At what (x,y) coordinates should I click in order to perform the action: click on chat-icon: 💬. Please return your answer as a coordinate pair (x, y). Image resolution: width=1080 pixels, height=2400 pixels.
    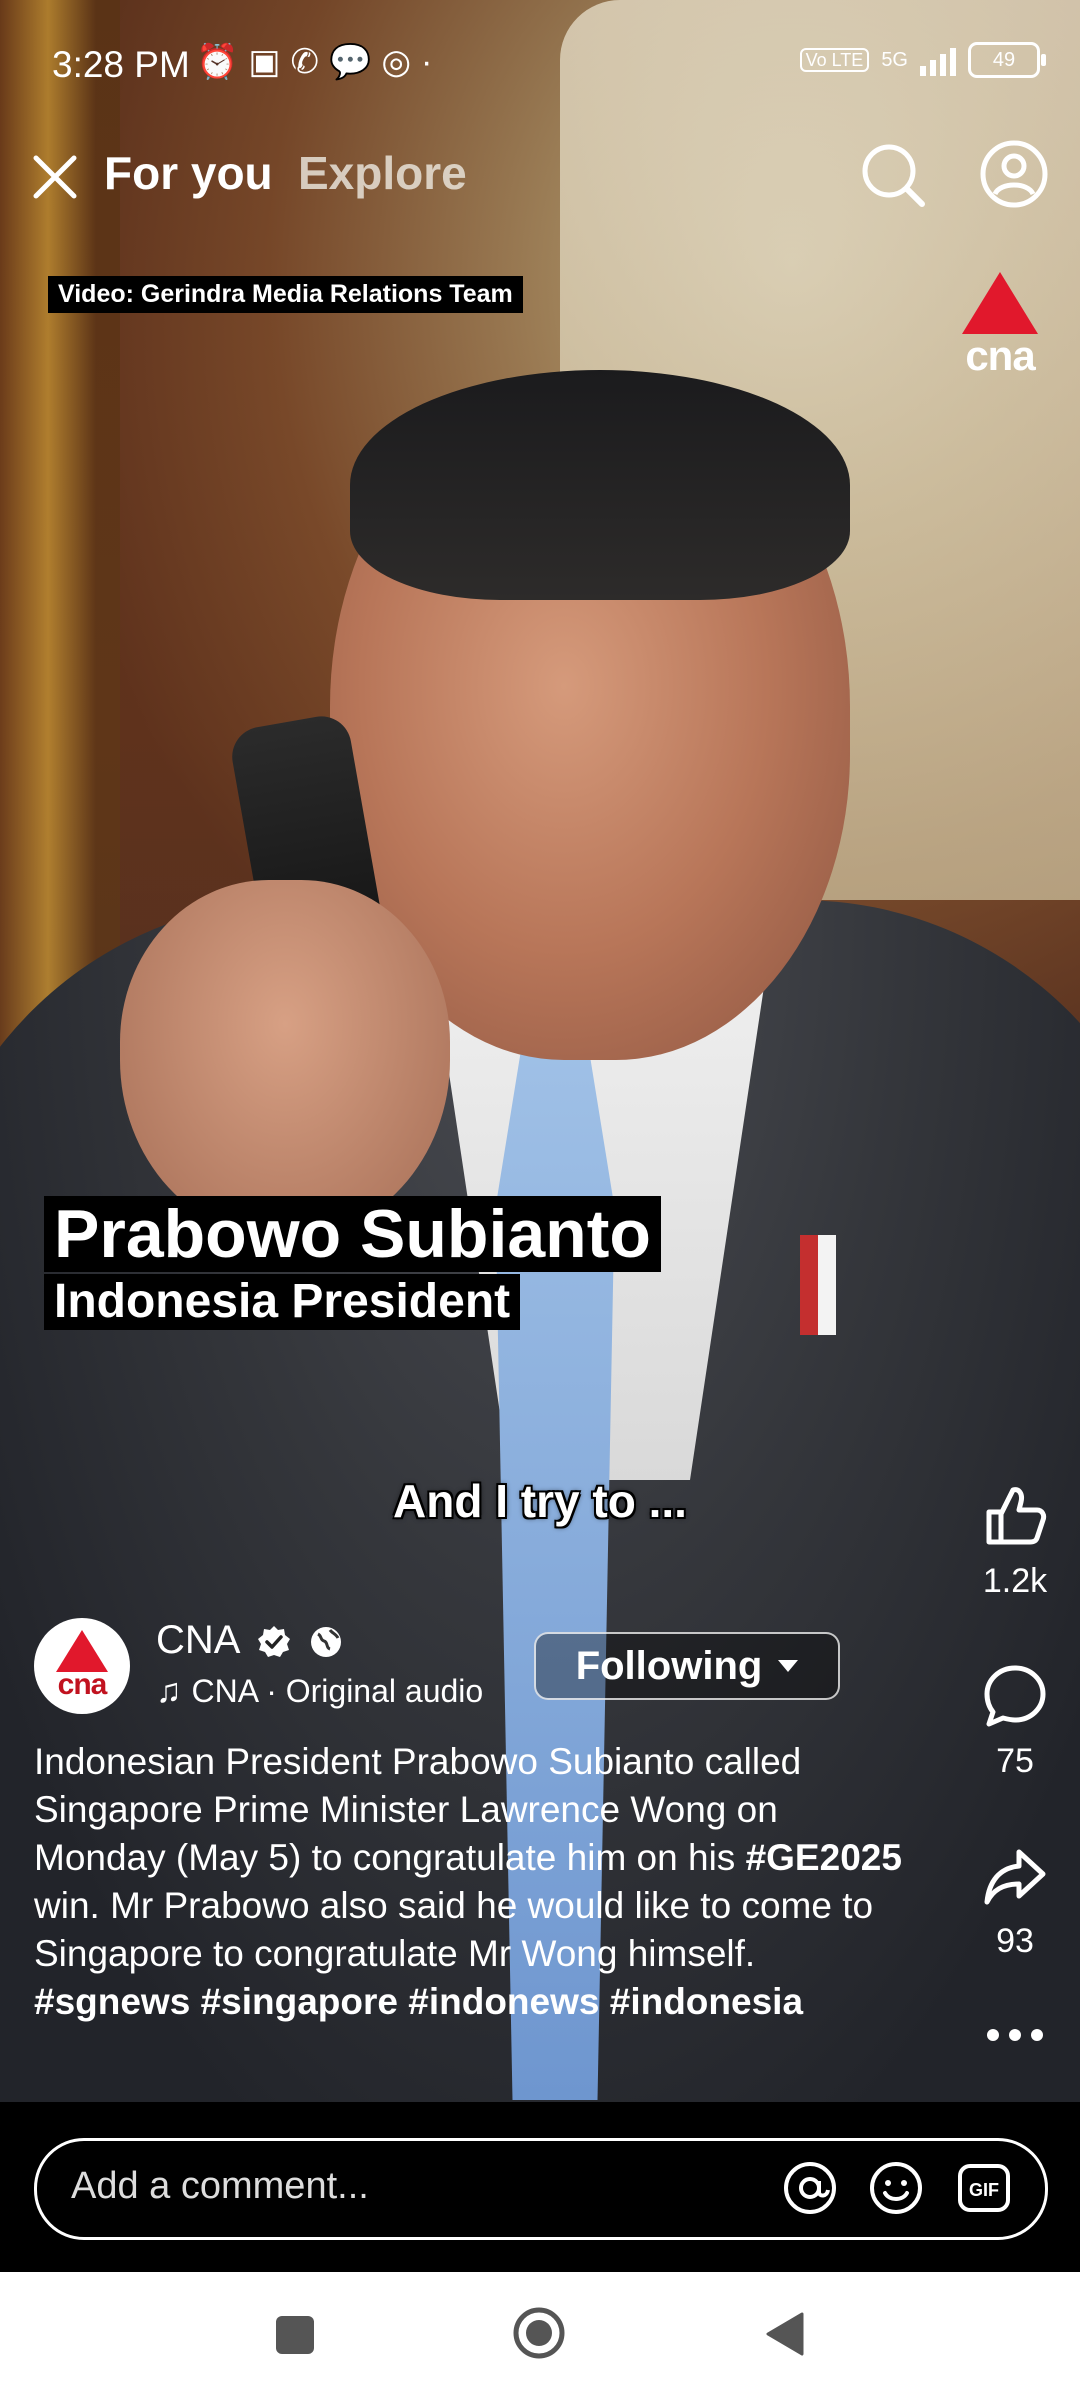
    Looking at the image, I should click on (355, 62).